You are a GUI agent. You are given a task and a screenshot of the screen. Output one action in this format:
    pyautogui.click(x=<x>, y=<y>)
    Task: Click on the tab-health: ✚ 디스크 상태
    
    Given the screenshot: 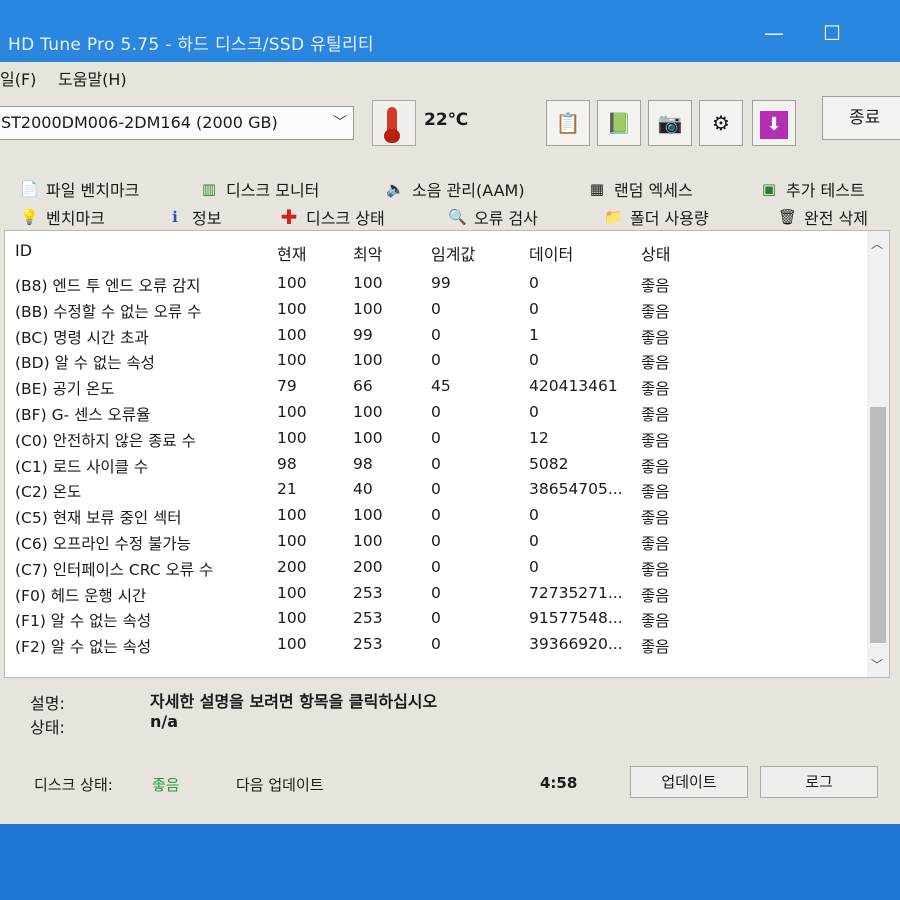 What is the action you would take?
    pyautogui.click(x=332, y=217)
    